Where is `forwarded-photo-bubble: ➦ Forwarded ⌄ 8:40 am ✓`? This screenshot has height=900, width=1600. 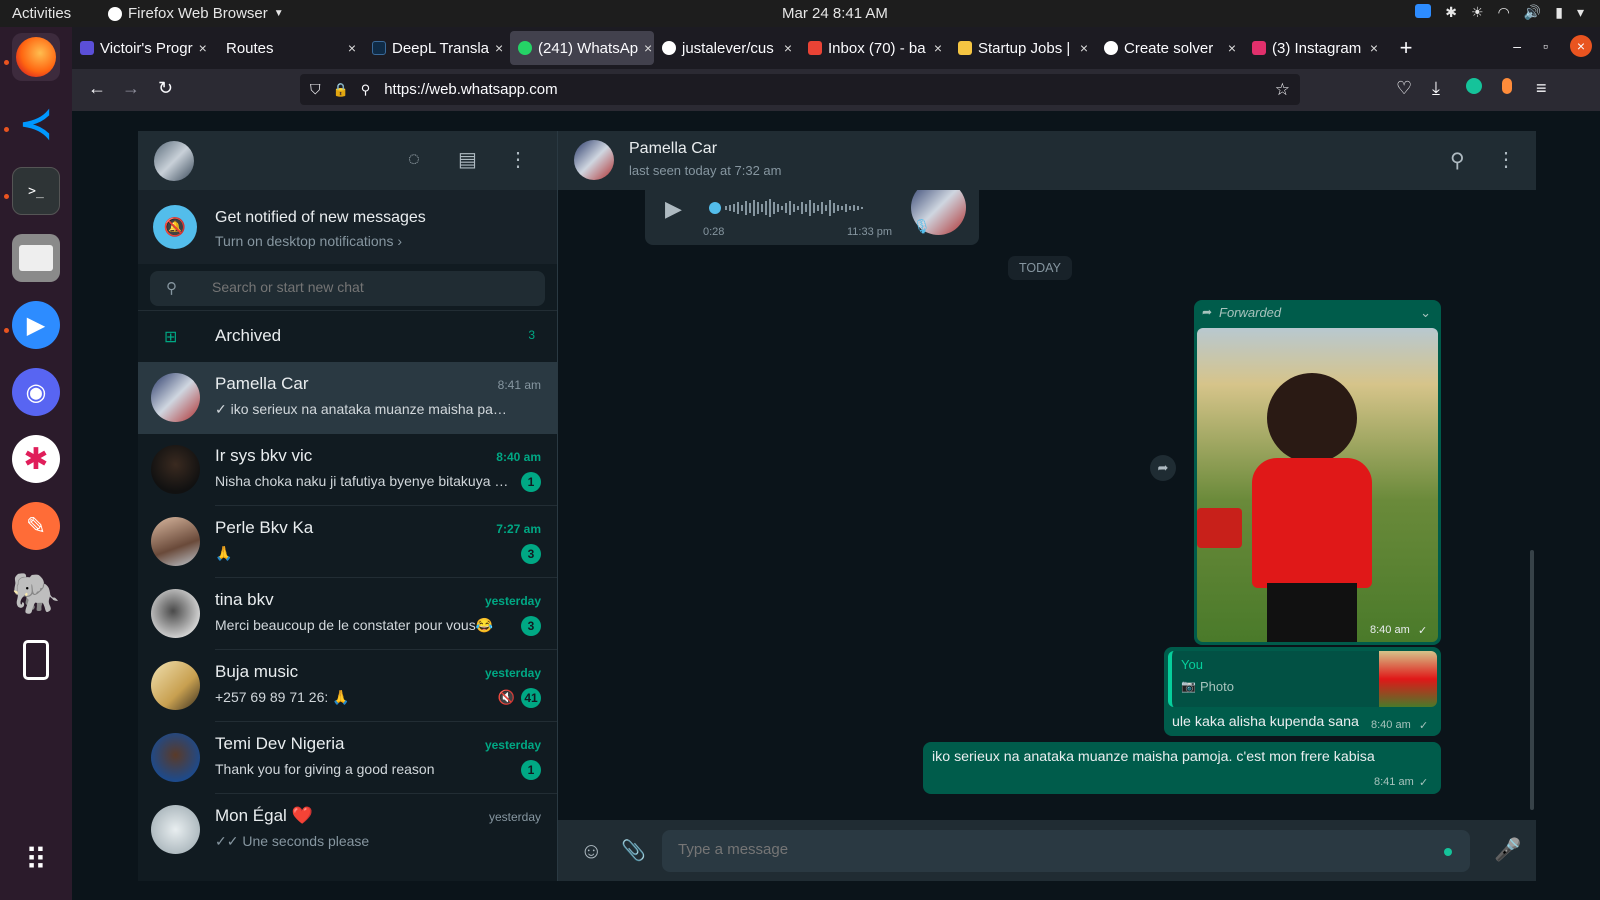
forwarded-photo-bubble: ➦ Forwarded ⌄ 8:40 am ✓ is located at coordinates (1317, 472).